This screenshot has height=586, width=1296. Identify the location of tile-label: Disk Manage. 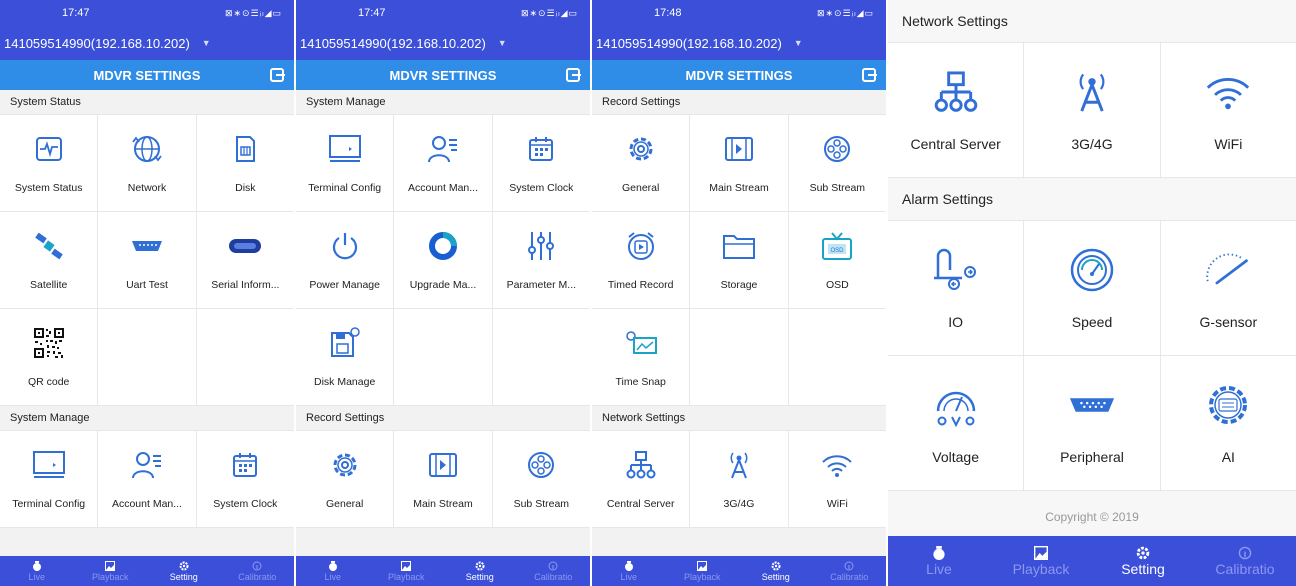
(345, 382).